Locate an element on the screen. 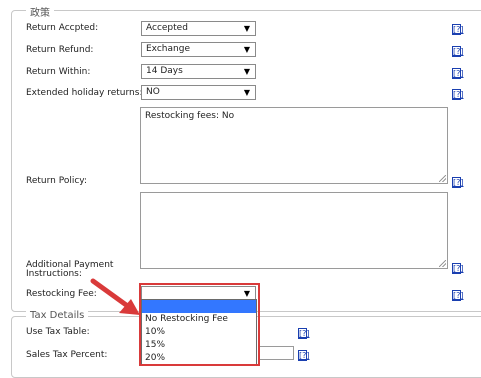  return-within-value: 14 Days is located at coordinates (164, 71).